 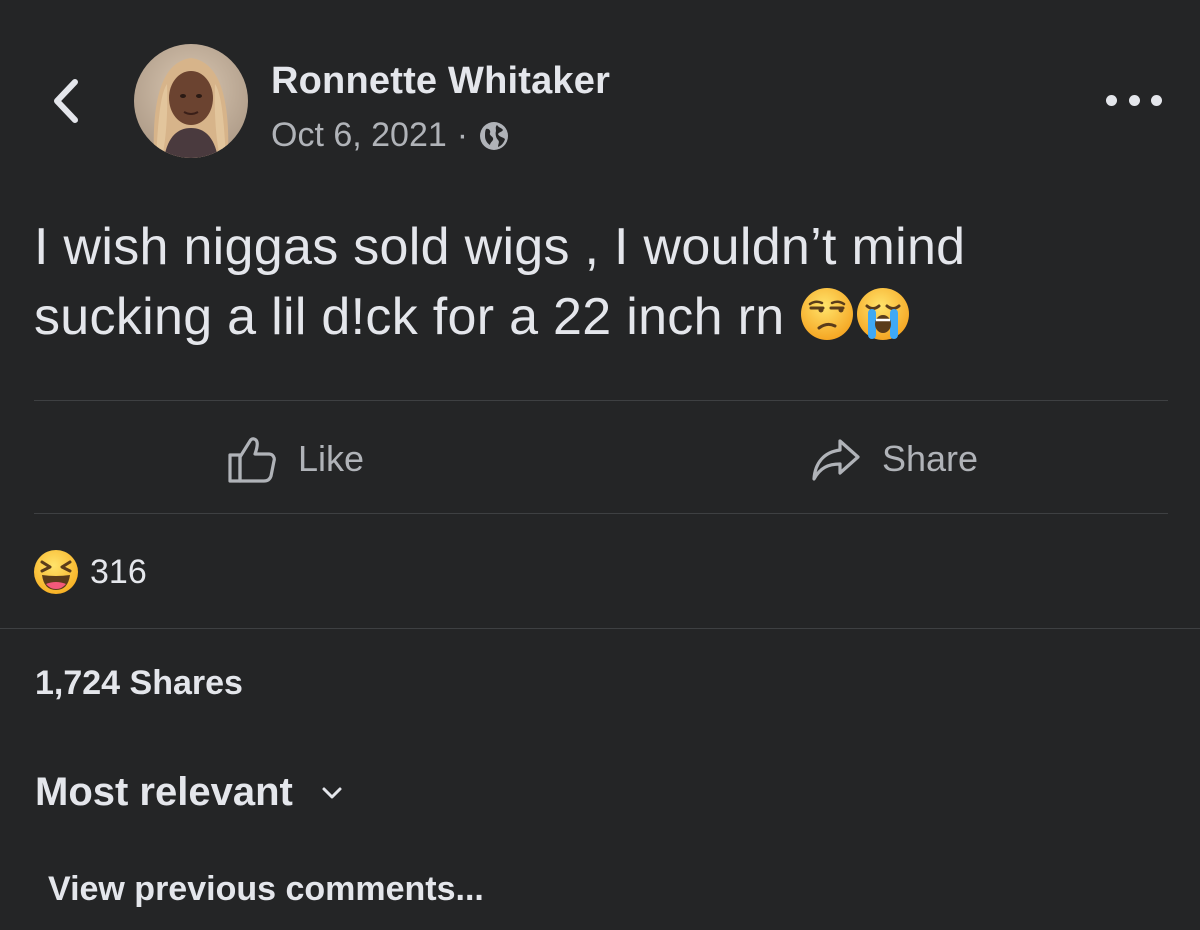 I want to click on laughing-face-emoji, so click(x=56, y=572).